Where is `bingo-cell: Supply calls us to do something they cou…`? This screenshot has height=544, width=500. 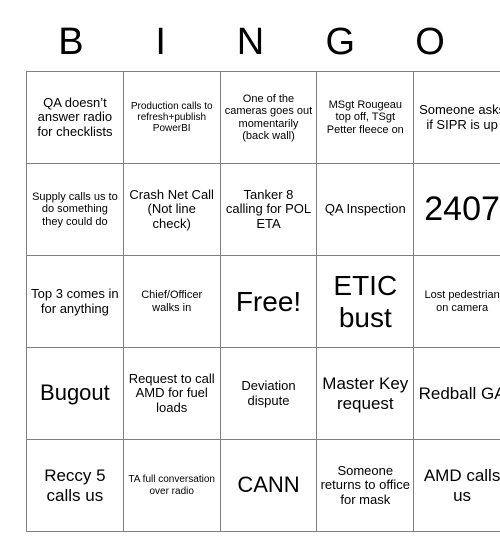
bingo-cell: Supply calls us to do something they cou… is located at coordinates (75, 209).